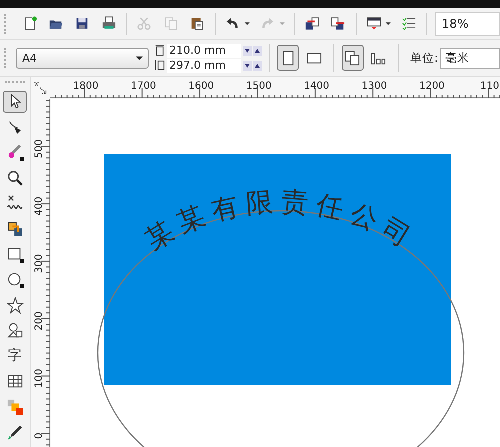 The height and width of the screenshot is (447, 500). What do you see at coordinates (159, 65) in the screenshot?
I see `page-height-icon` at bounding box center [159, 65].